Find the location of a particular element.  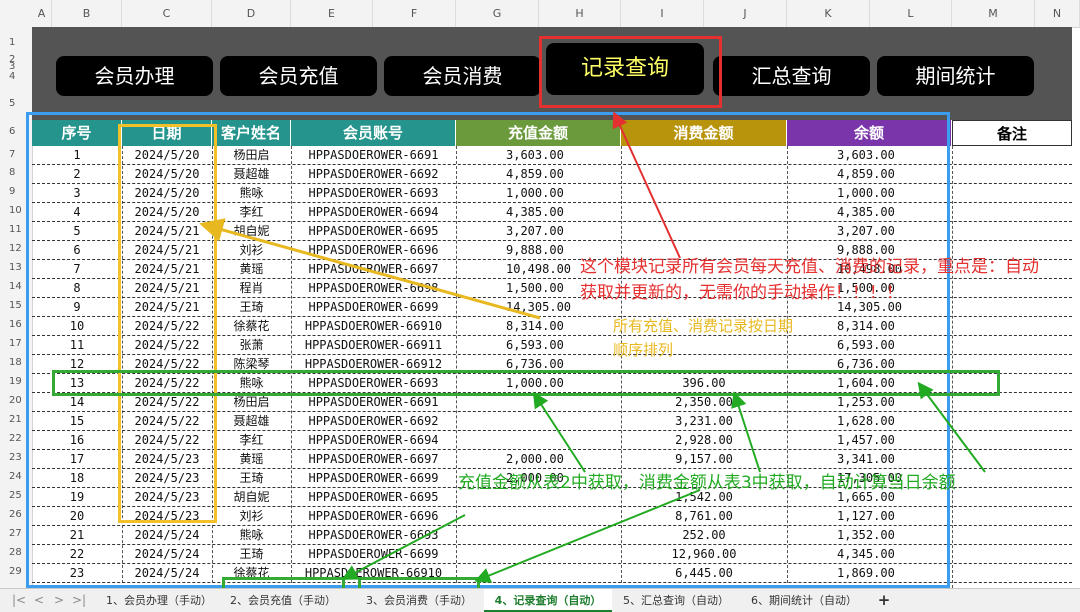

sheet-tab-membership: 1、会员办理（手动） is located at coordinates (159, 600).